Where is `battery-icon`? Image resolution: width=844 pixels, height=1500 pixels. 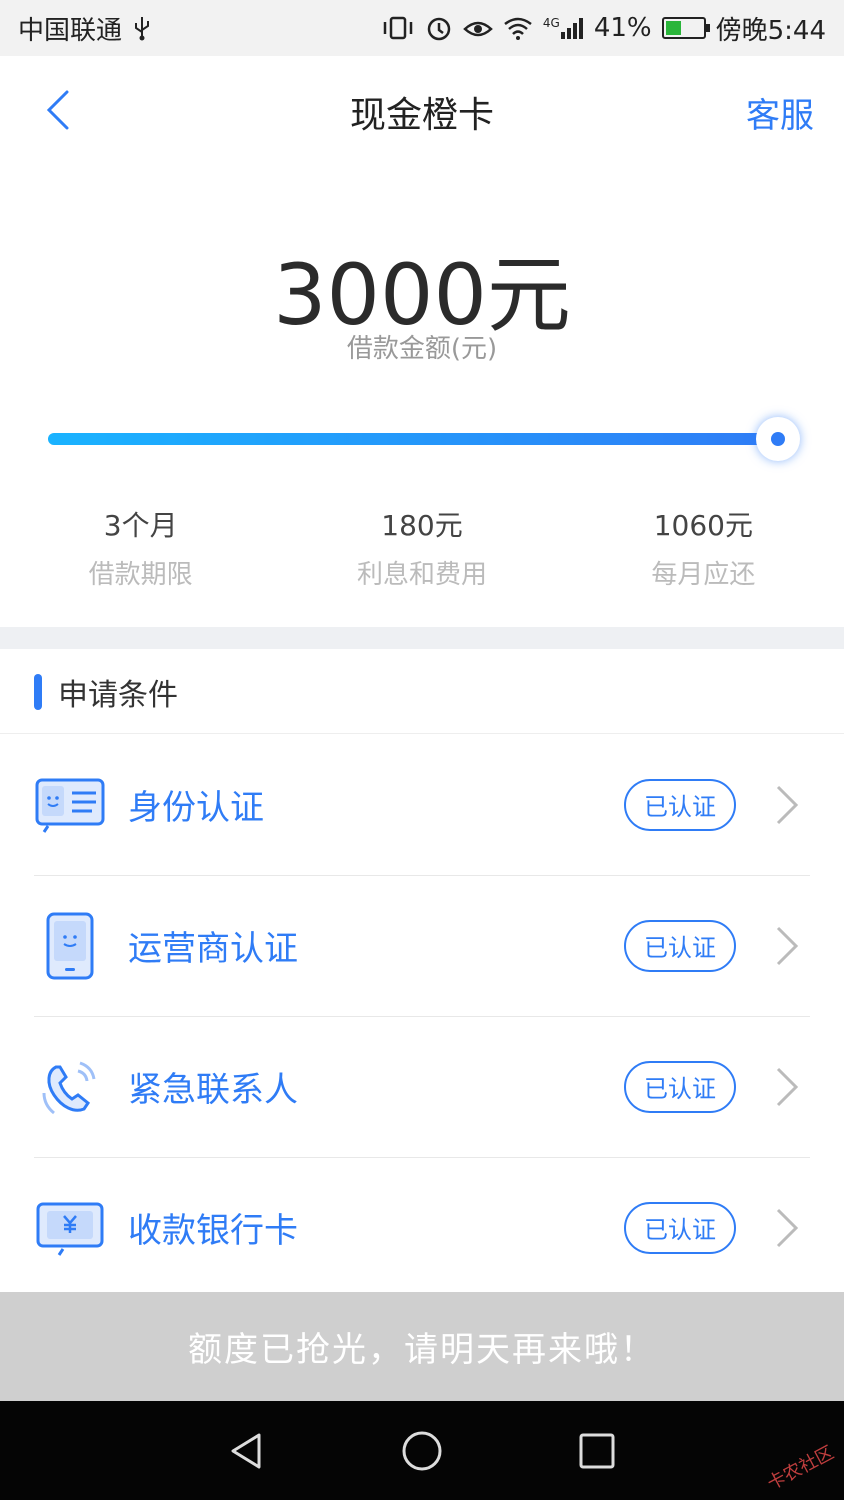 battery-icon is located at coordinates (685, 28).